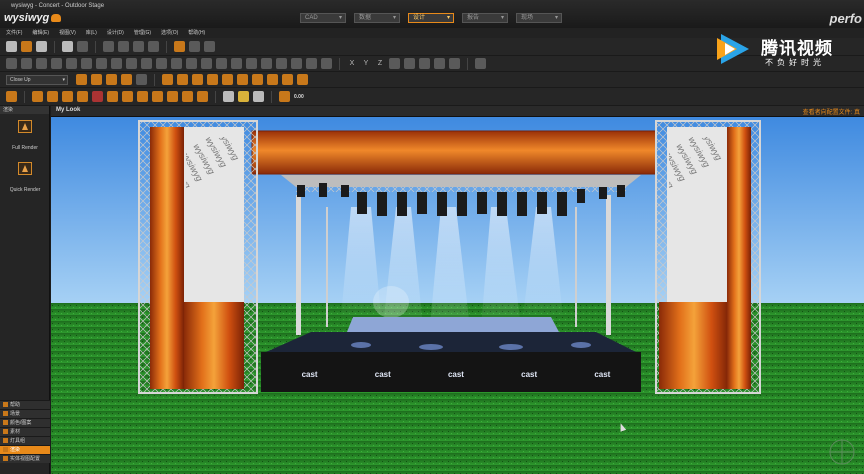 The image size is (864, 474). I want to click on menu-edit: 编辑(E), so click(40, 33).